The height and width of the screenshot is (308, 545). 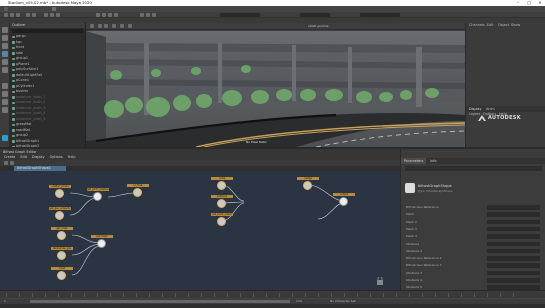 I want to click on graph-node-label: scatter_points, so click(x=60, y=186).